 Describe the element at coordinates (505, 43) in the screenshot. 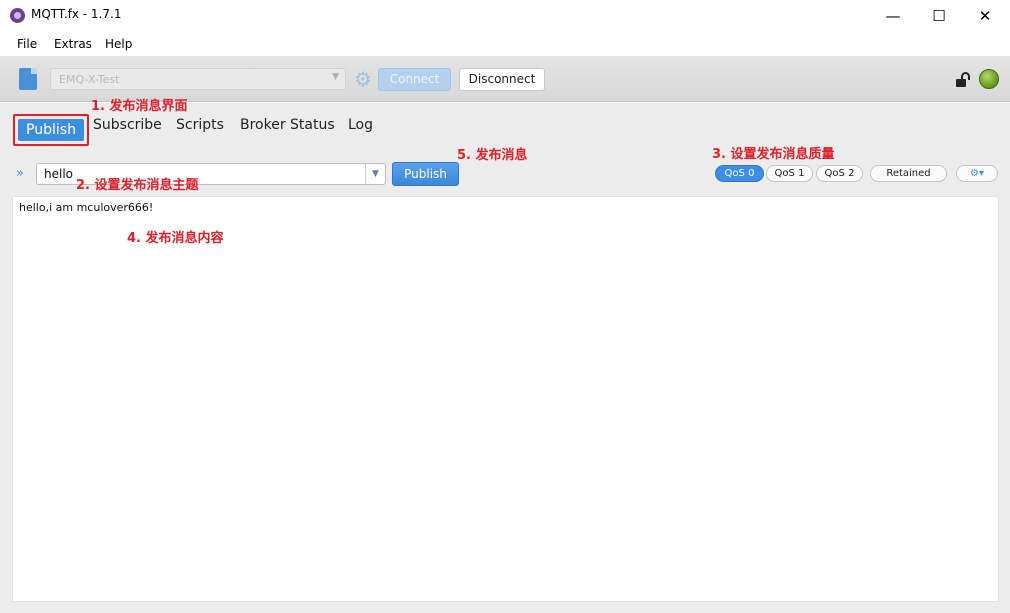

I see `menu-bar: File Extras Help` at that location.